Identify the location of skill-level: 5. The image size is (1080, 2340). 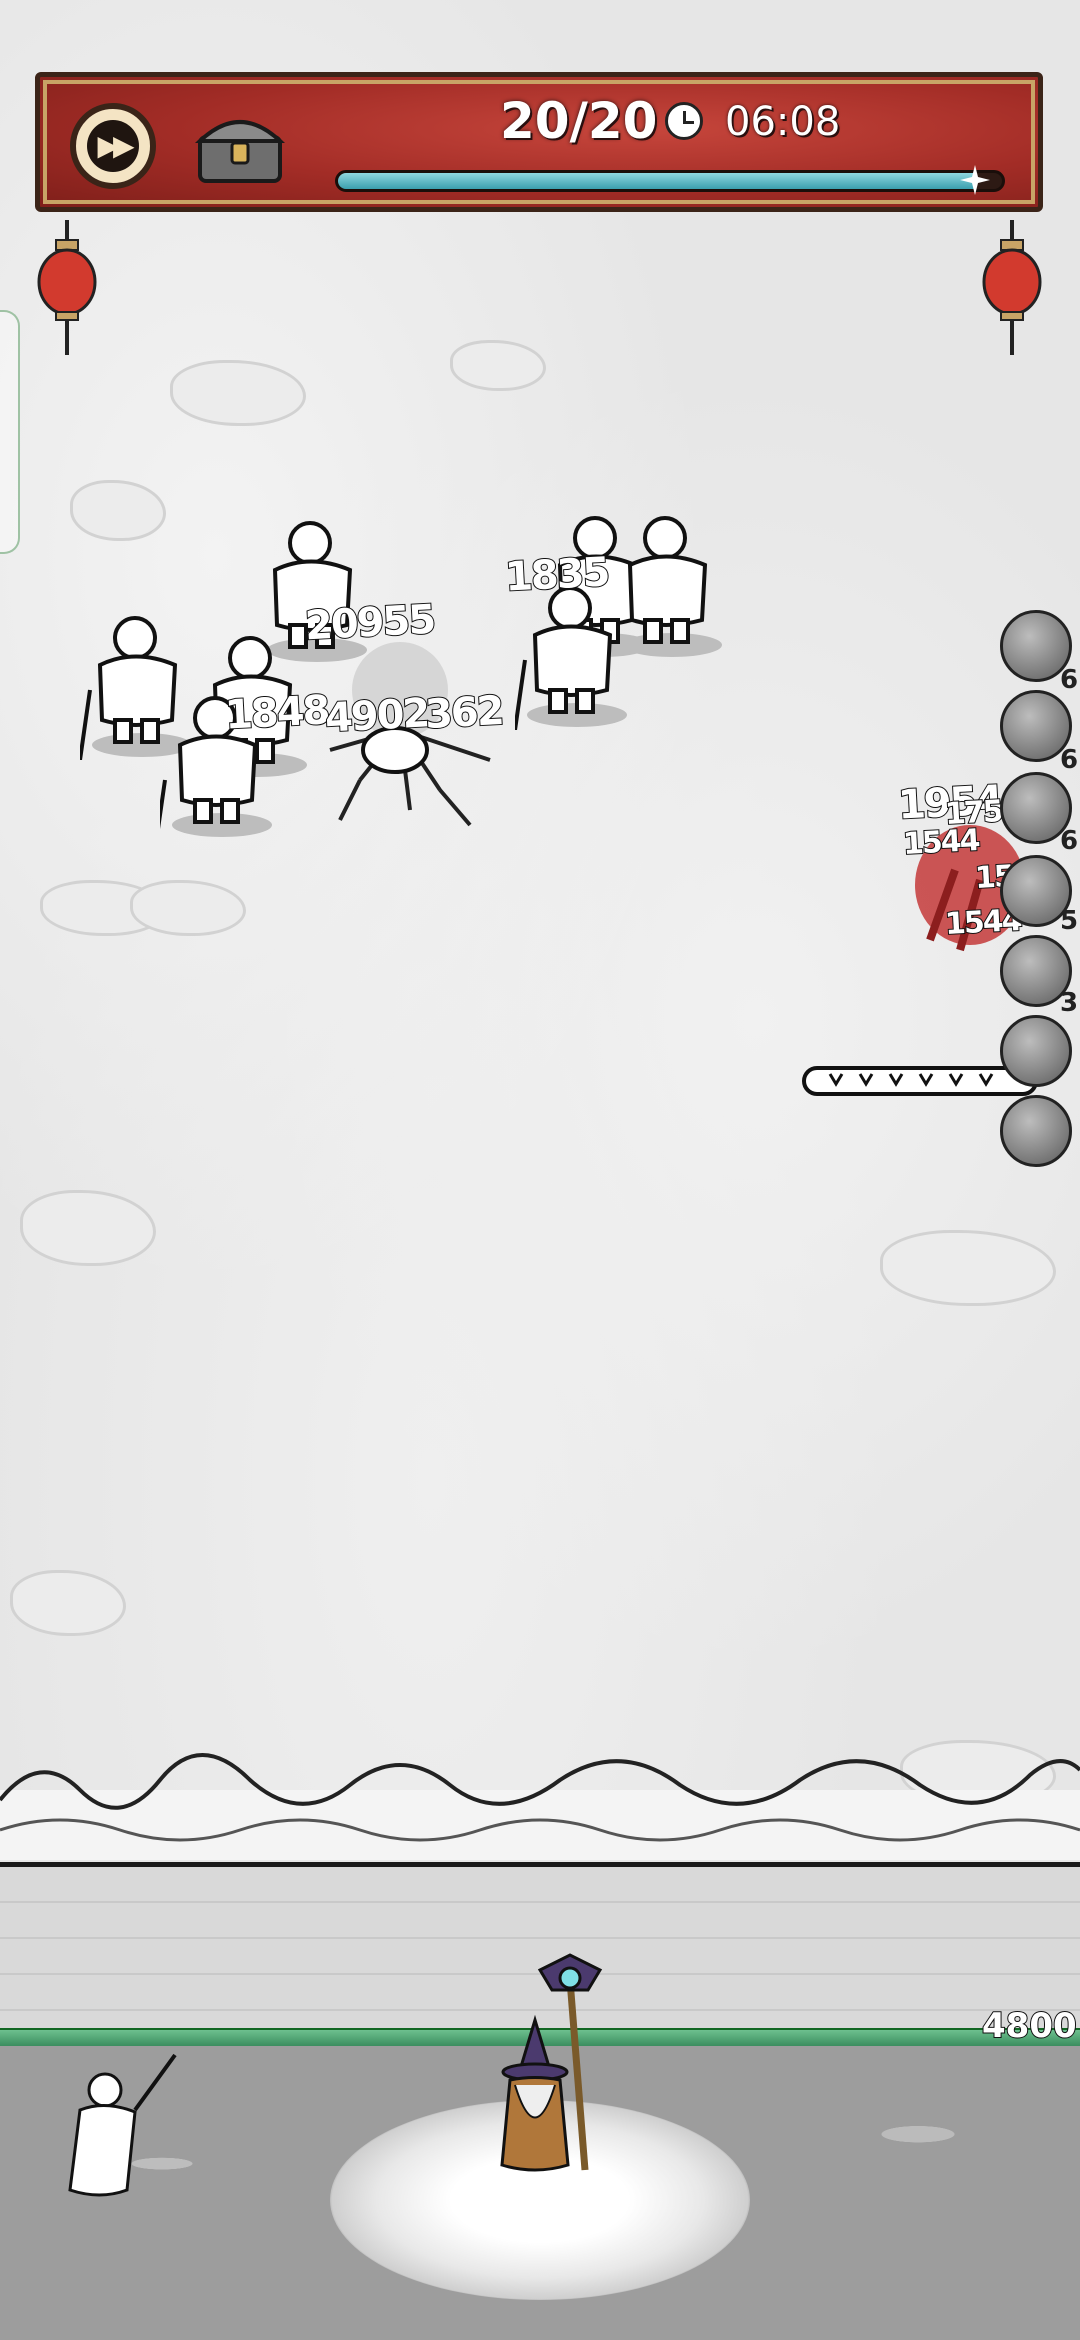
(1069, 921).